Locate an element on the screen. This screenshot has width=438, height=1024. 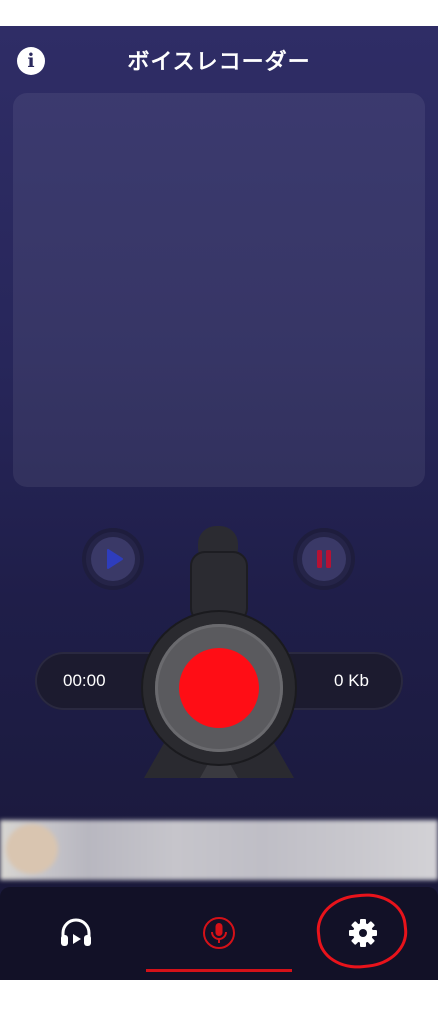
nav-recordings is located at coordinates (76, 933).